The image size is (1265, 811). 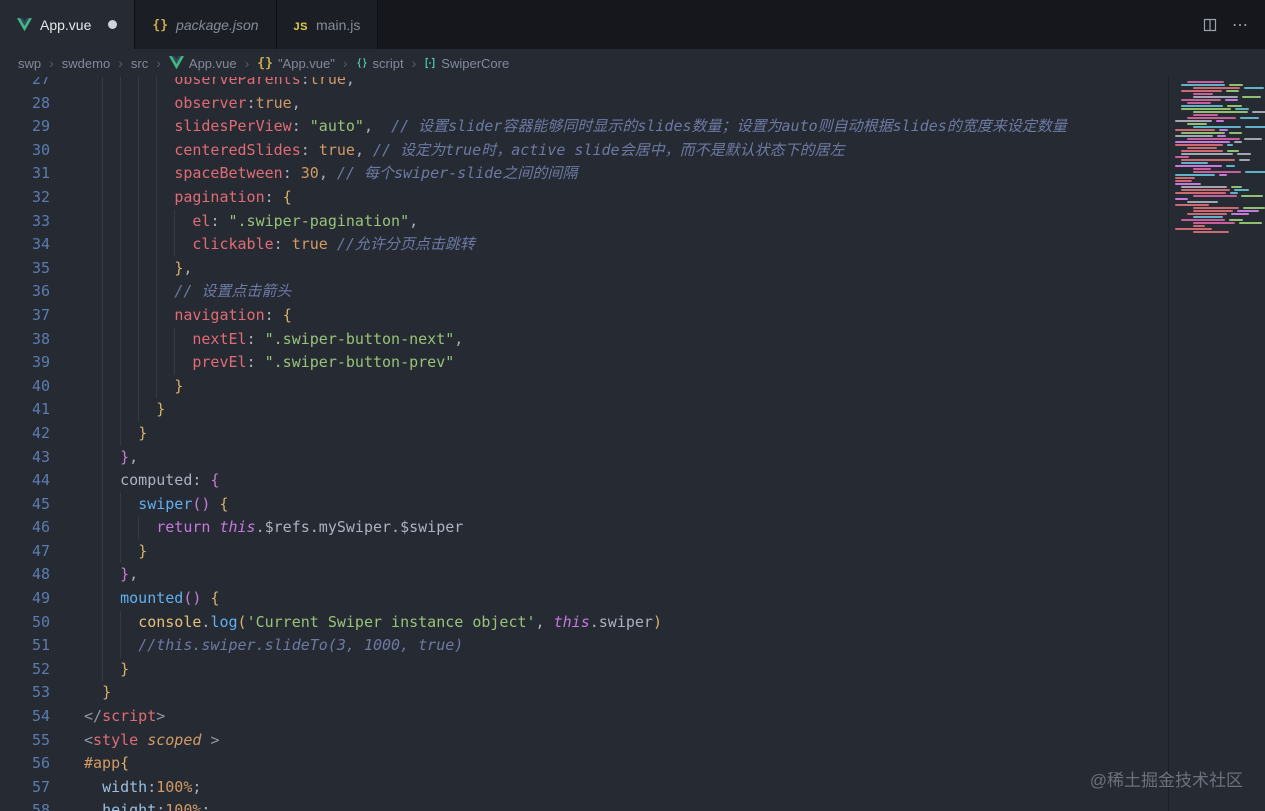 I want to click on line-number: 41, so click(x=40, y=409).